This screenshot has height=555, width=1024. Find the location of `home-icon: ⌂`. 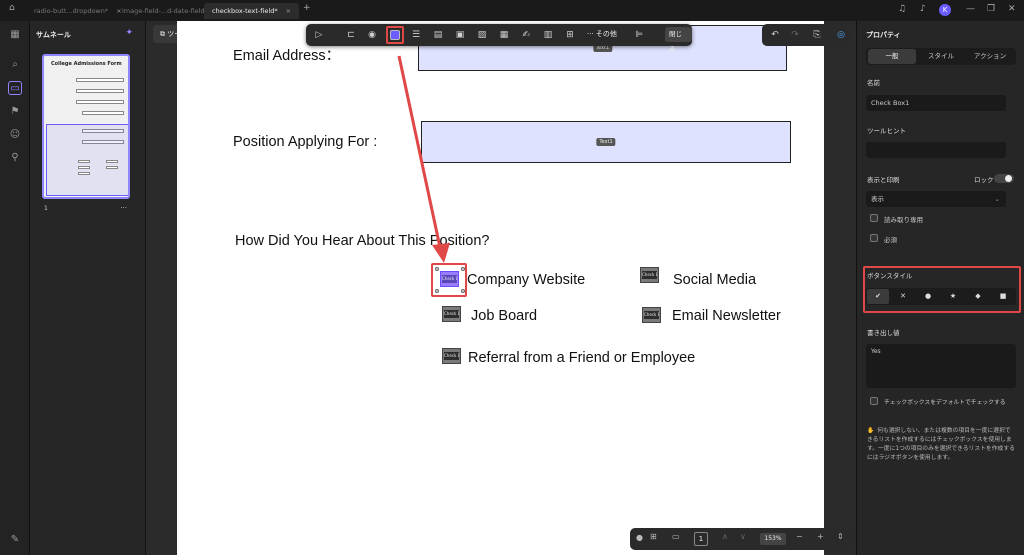

home-icon: ⌂ is located at coordinates (12, 8).